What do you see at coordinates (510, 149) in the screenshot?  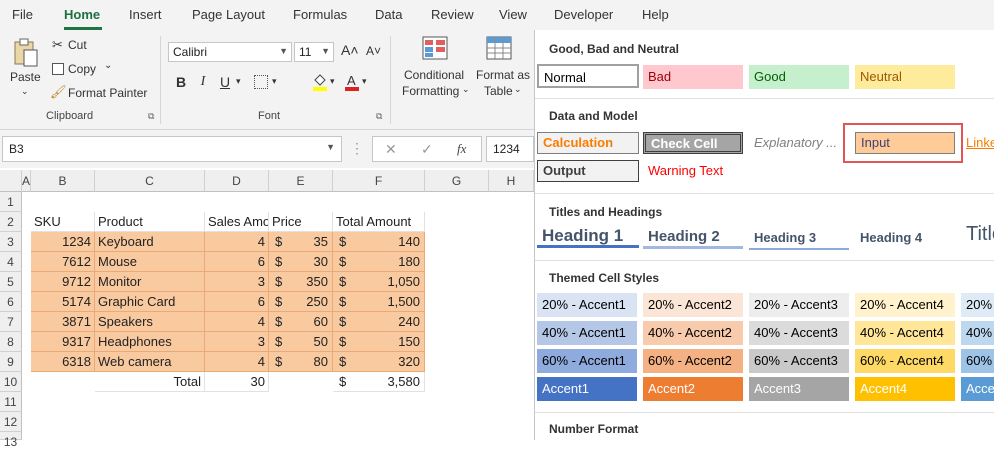 I see `formula-input: 1234` at bounding box center [510, 149].